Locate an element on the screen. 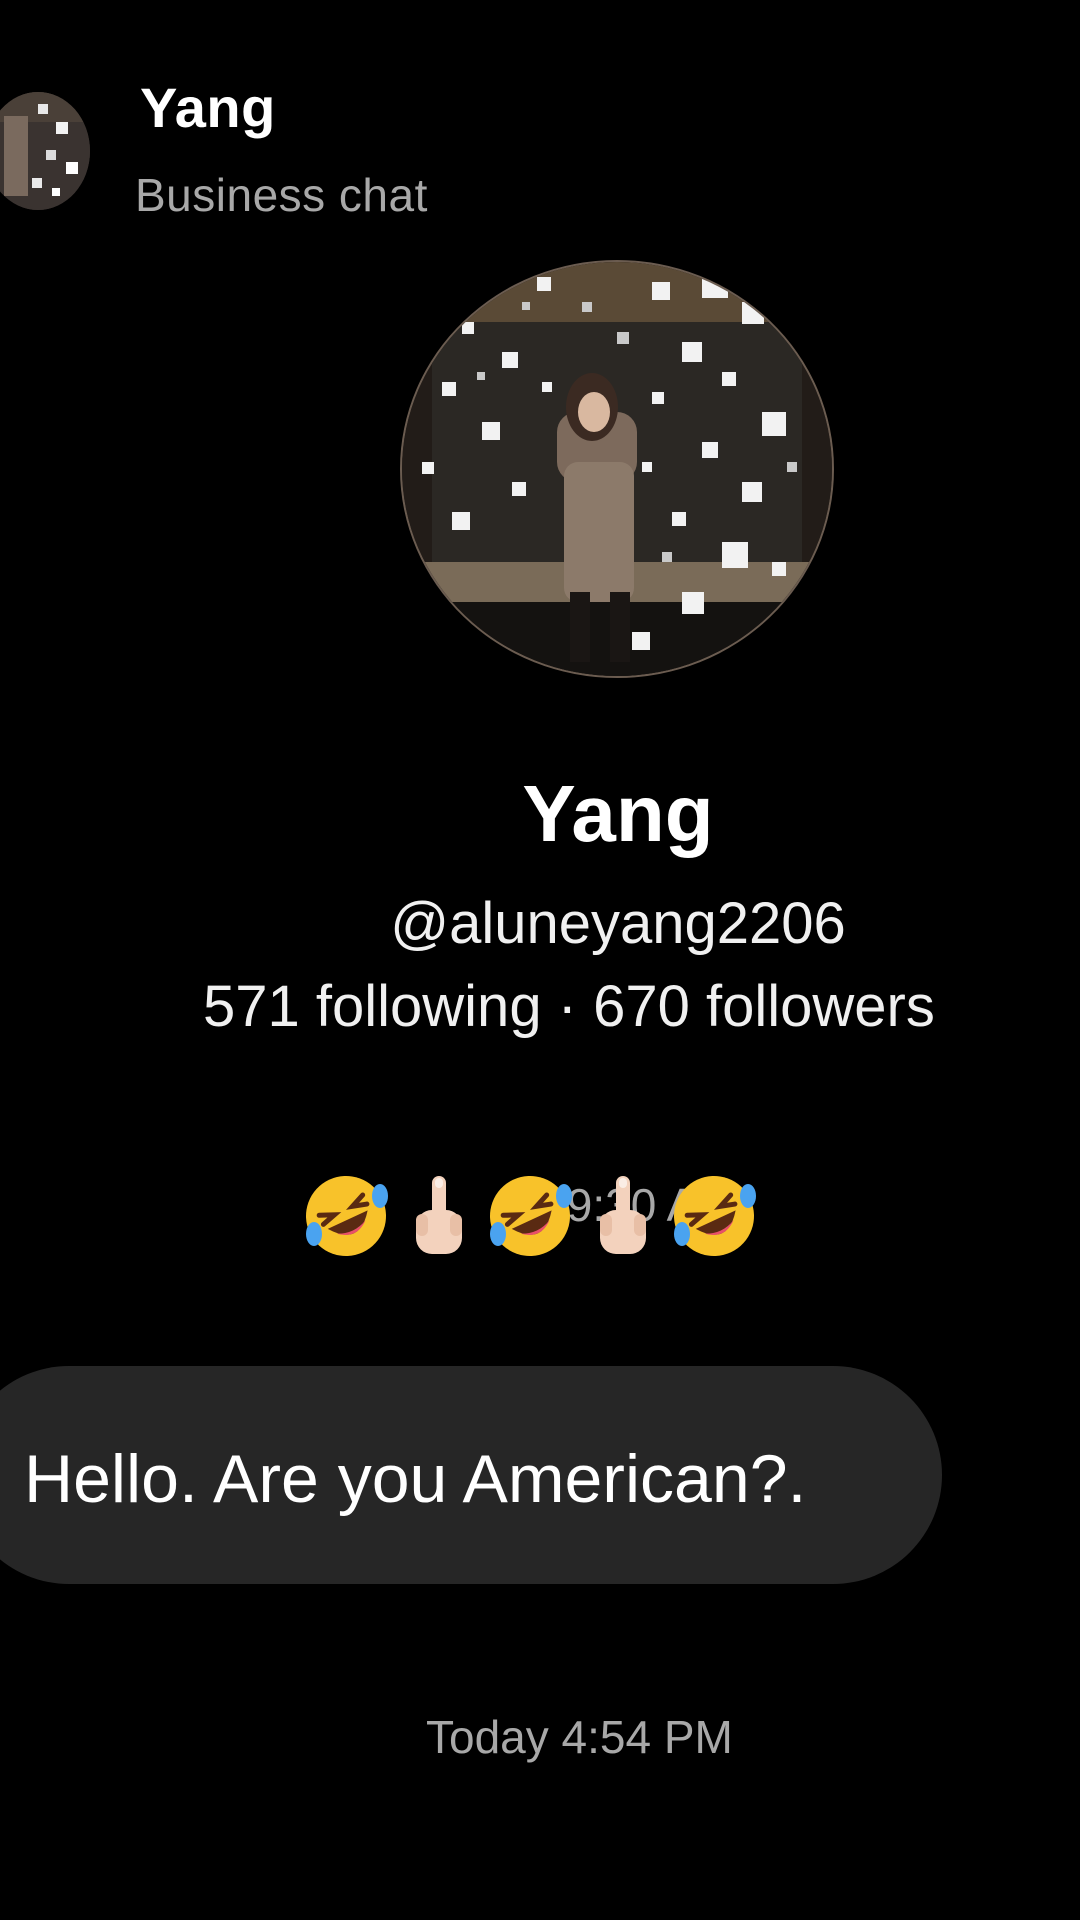  profile-handle: @aluneyang2206 is located at coordinates (540, 923).